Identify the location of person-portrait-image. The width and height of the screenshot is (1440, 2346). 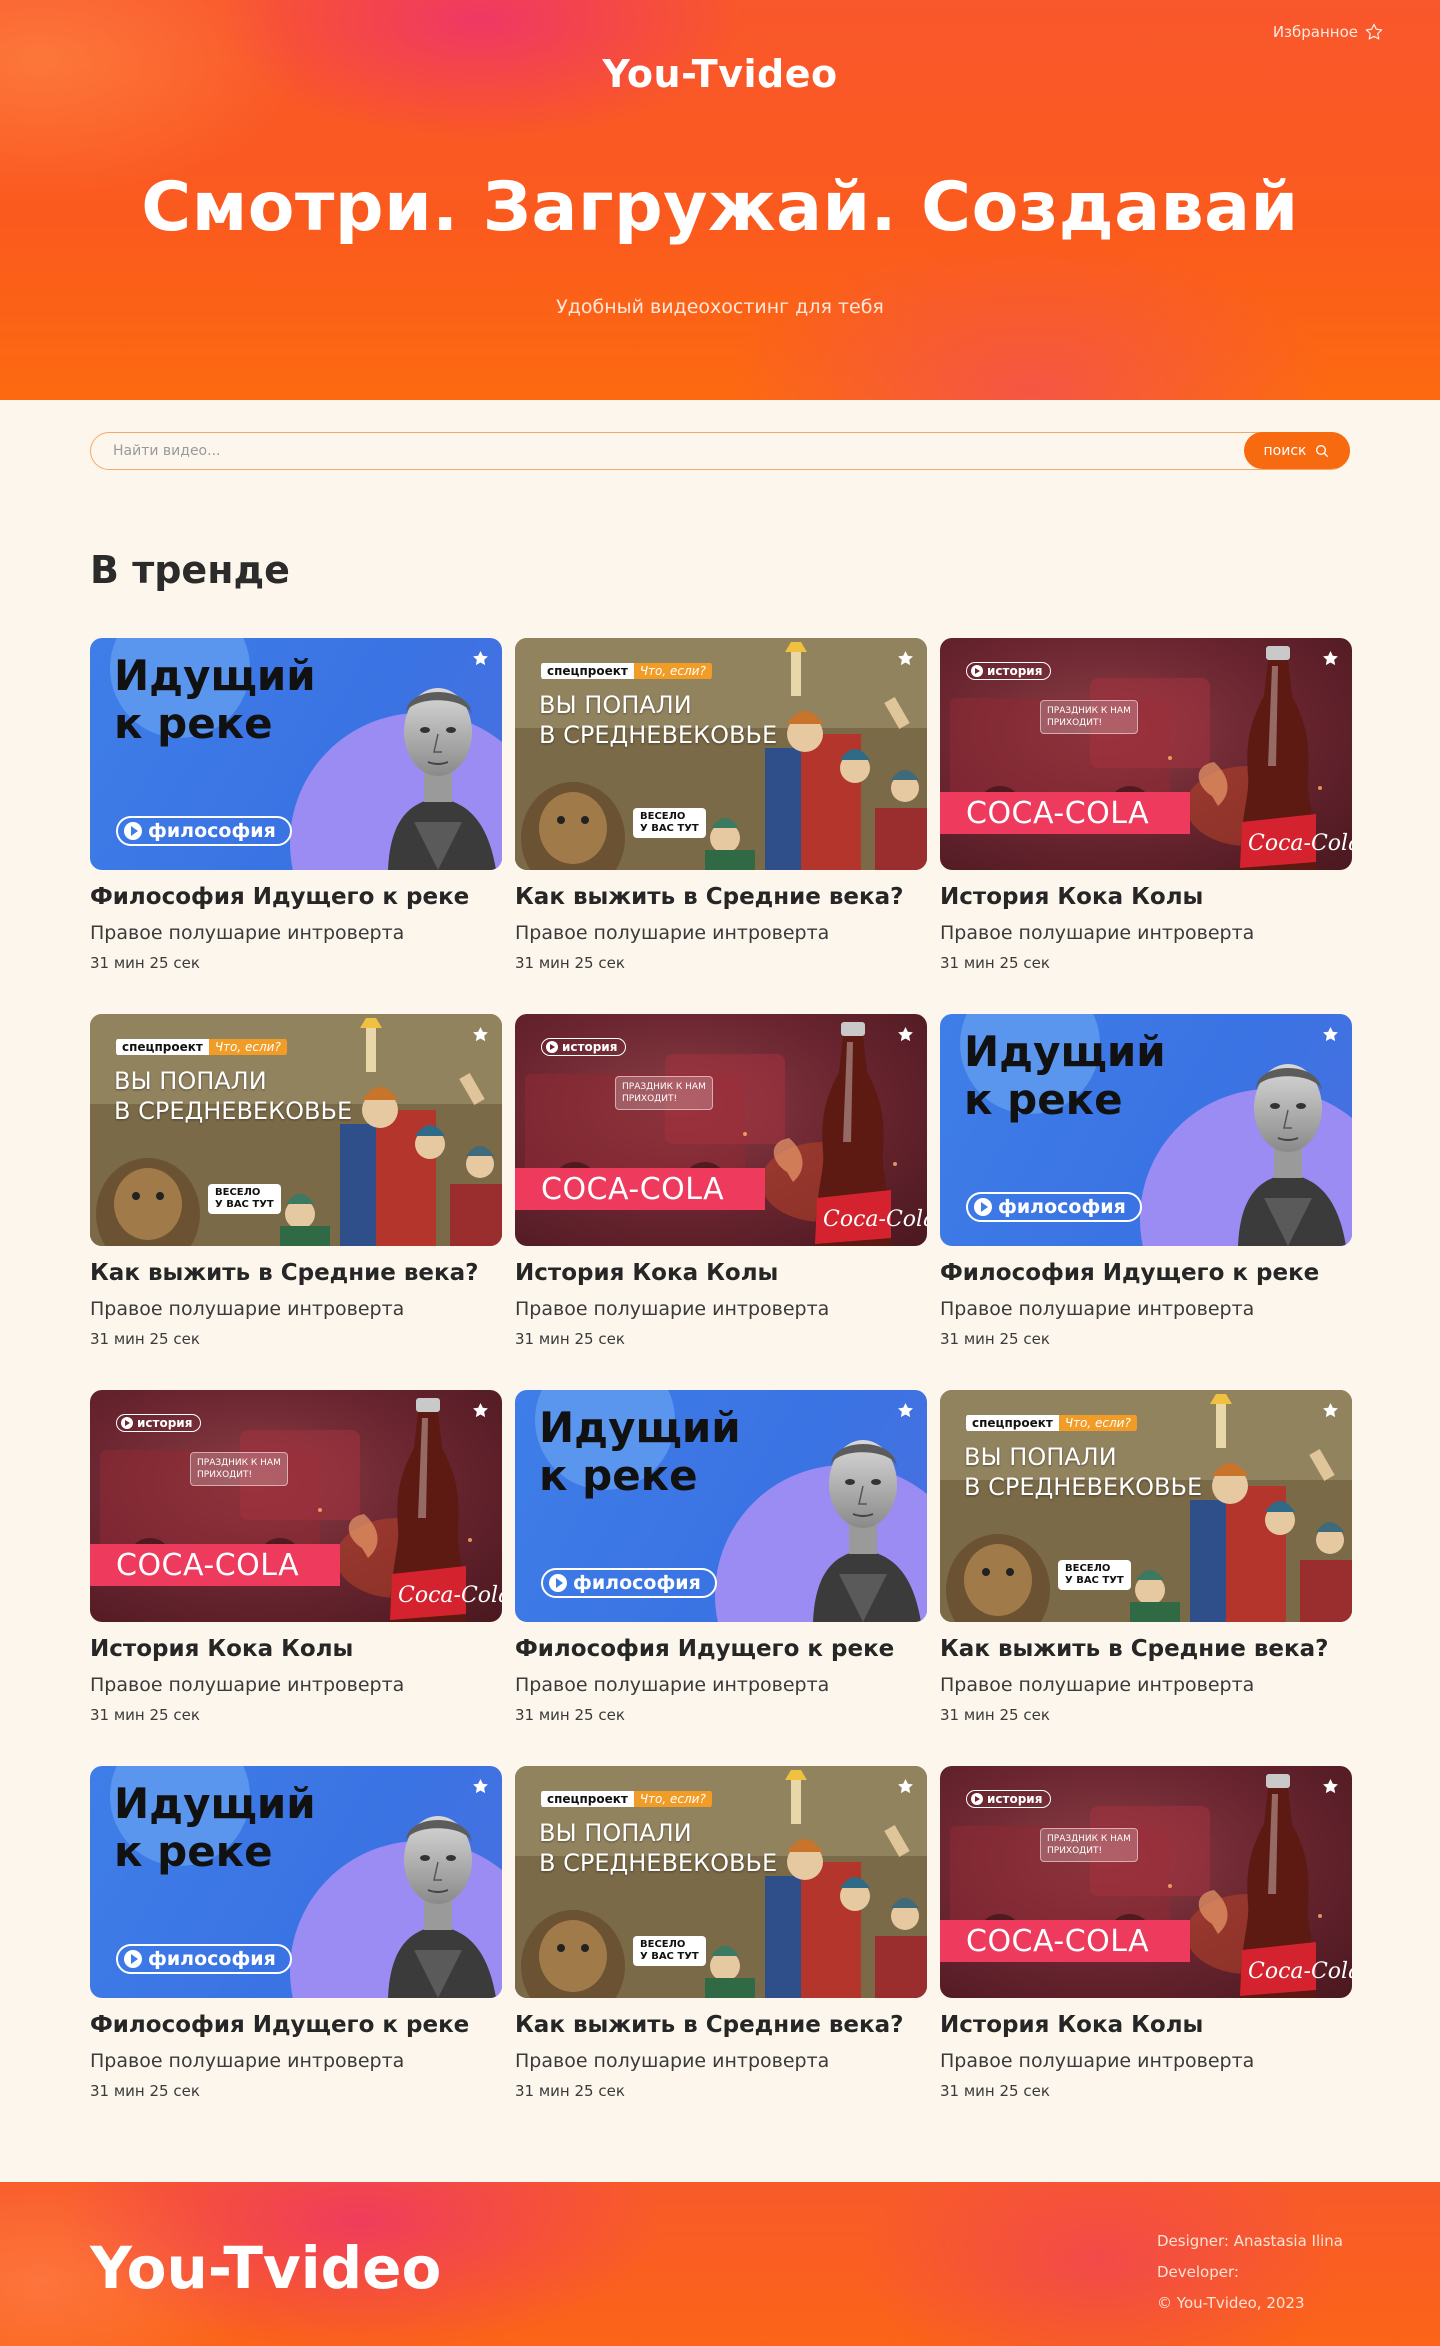
(1292, 1155).